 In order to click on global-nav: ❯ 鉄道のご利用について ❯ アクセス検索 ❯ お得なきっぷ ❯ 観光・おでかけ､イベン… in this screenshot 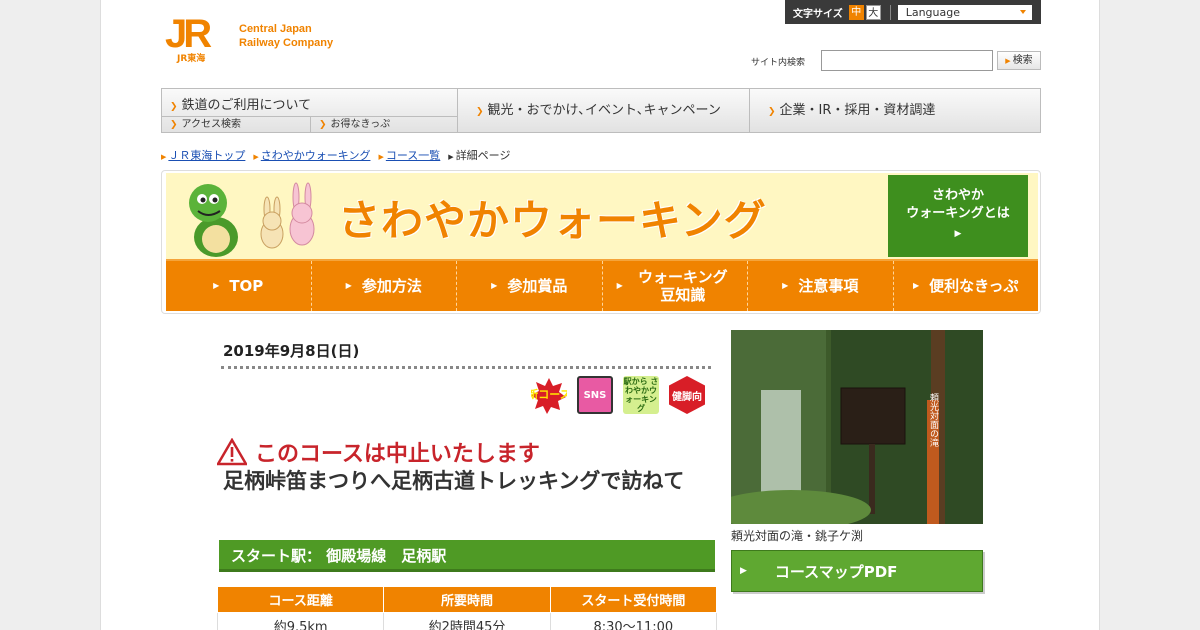, I will do `click(601, 110)`.